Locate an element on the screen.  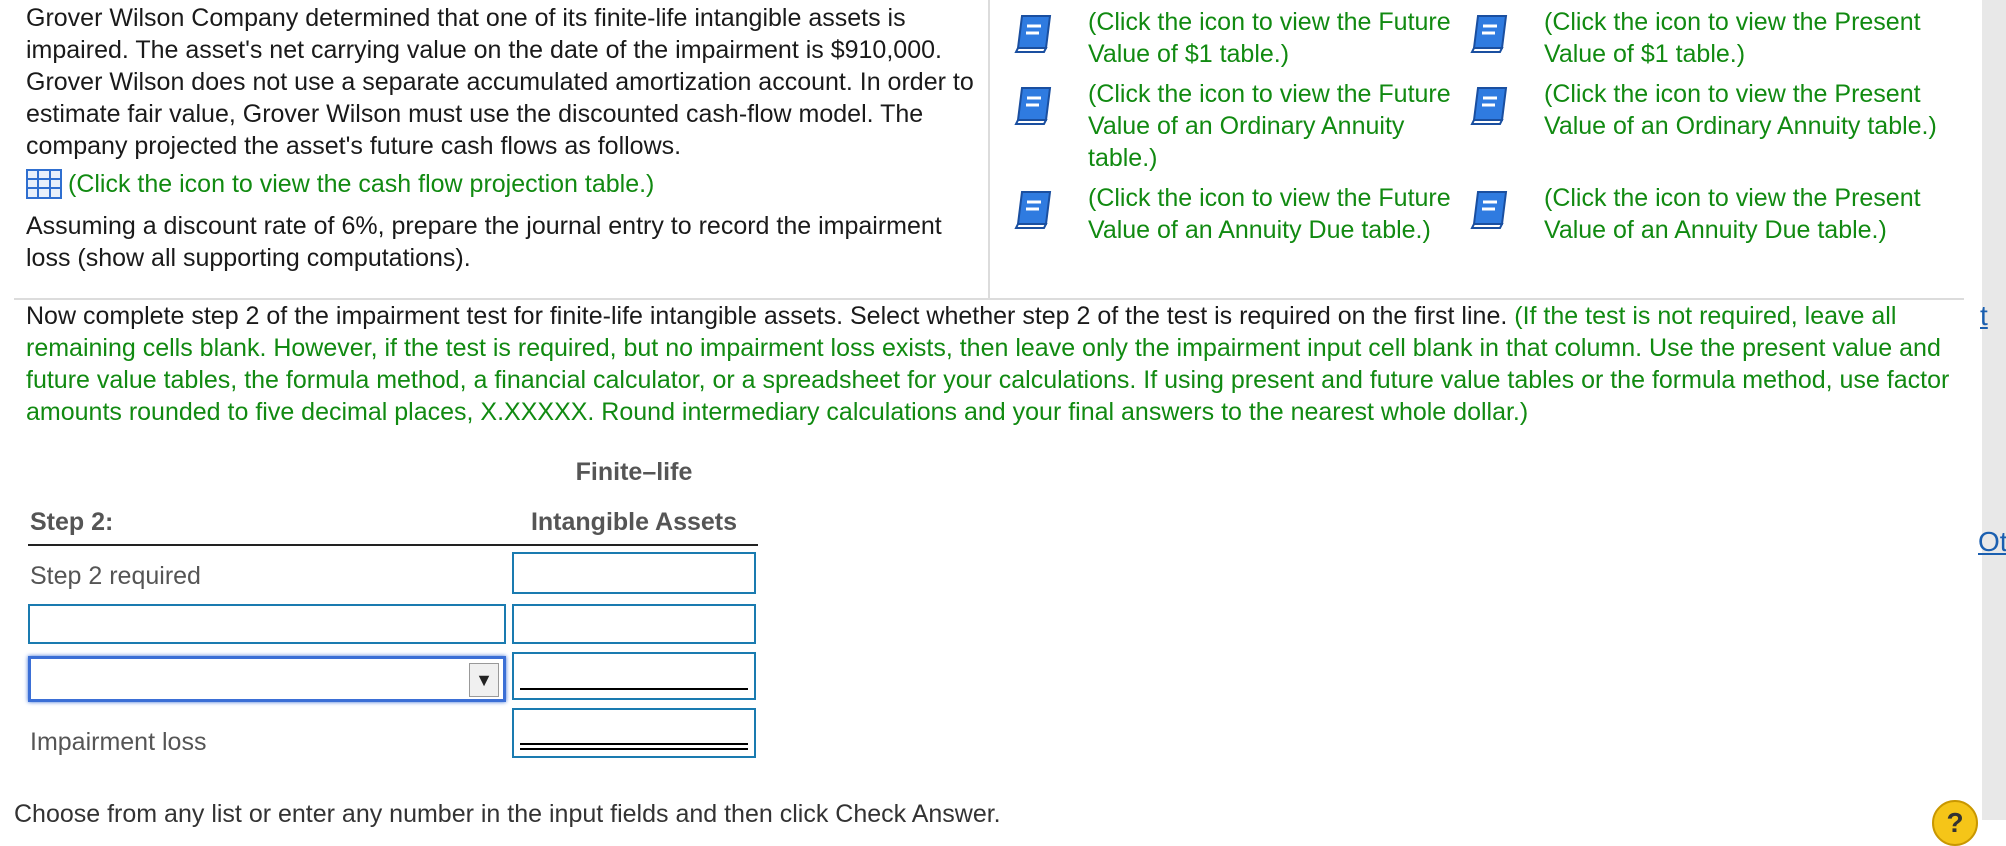
row3-amount-input is located at coordinates (634, 676).